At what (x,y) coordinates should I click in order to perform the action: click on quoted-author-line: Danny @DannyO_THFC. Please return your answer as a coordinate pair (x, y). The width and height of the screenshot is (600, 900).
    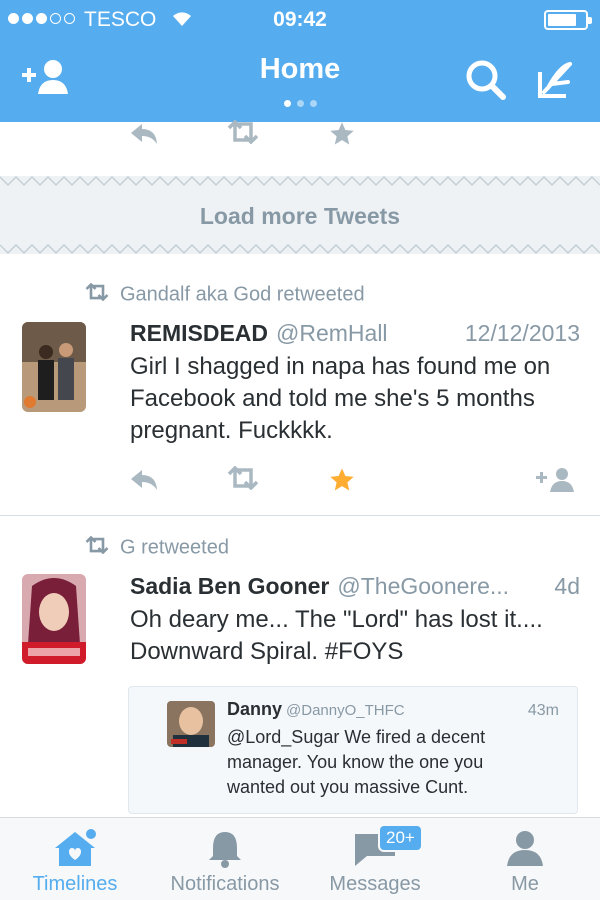
    Looking at the image, I should click on (316, 709).